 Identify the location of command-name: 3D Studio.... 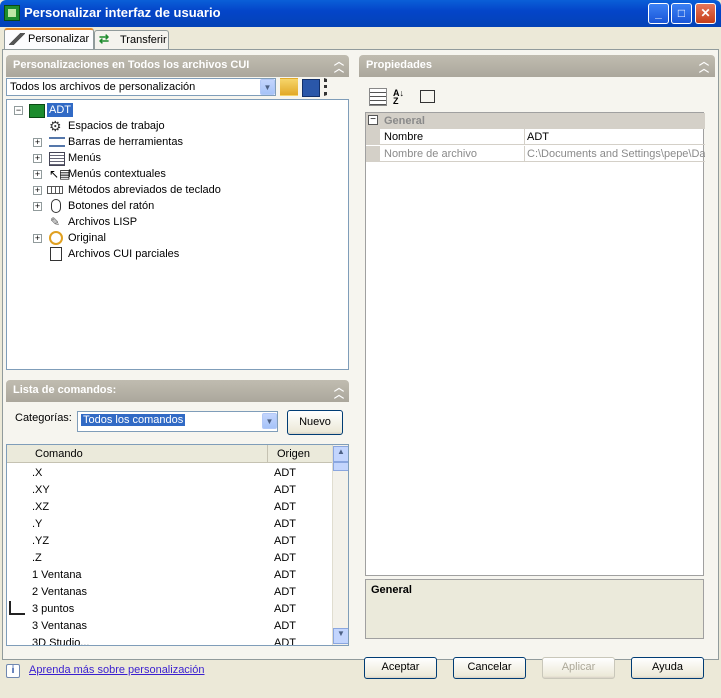
(61, 641).